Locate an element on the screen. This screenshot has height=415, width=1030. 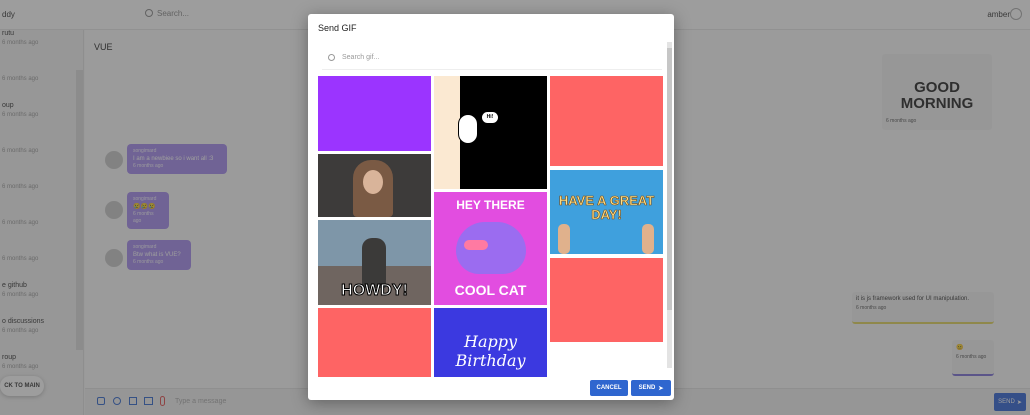
gif-caption: HEY THERE is located at coordinates (490, 205).